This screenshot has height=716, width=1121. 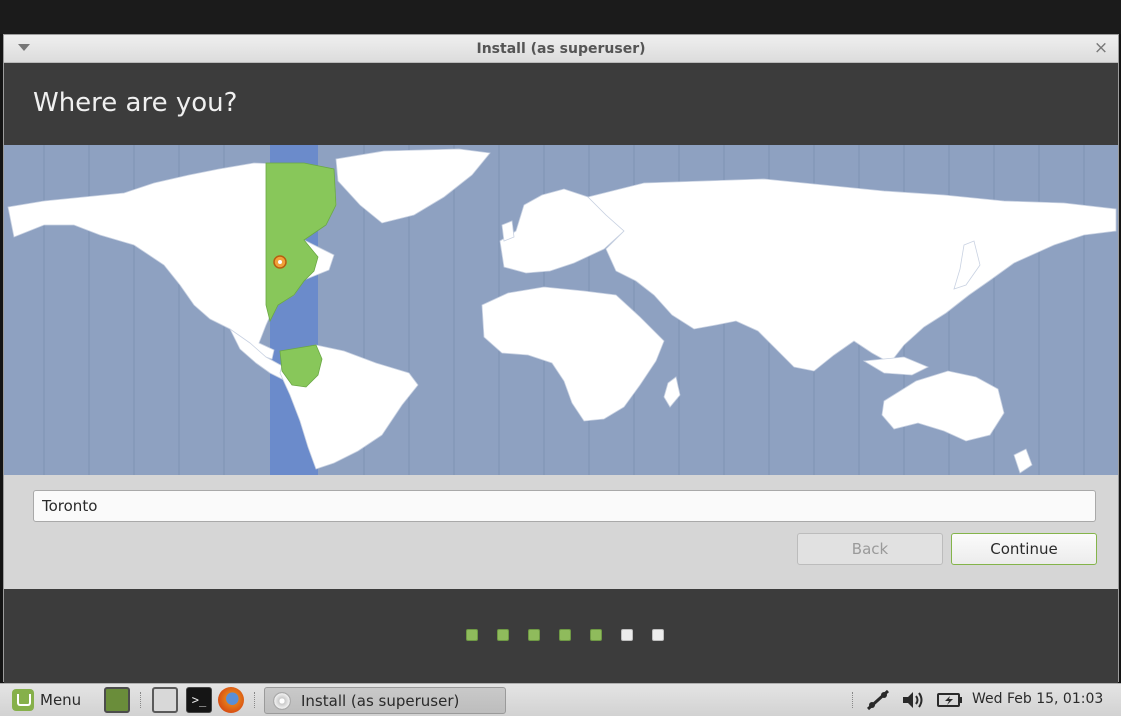 I want to click on close-icon: ×, so click(x=1101, y=48).